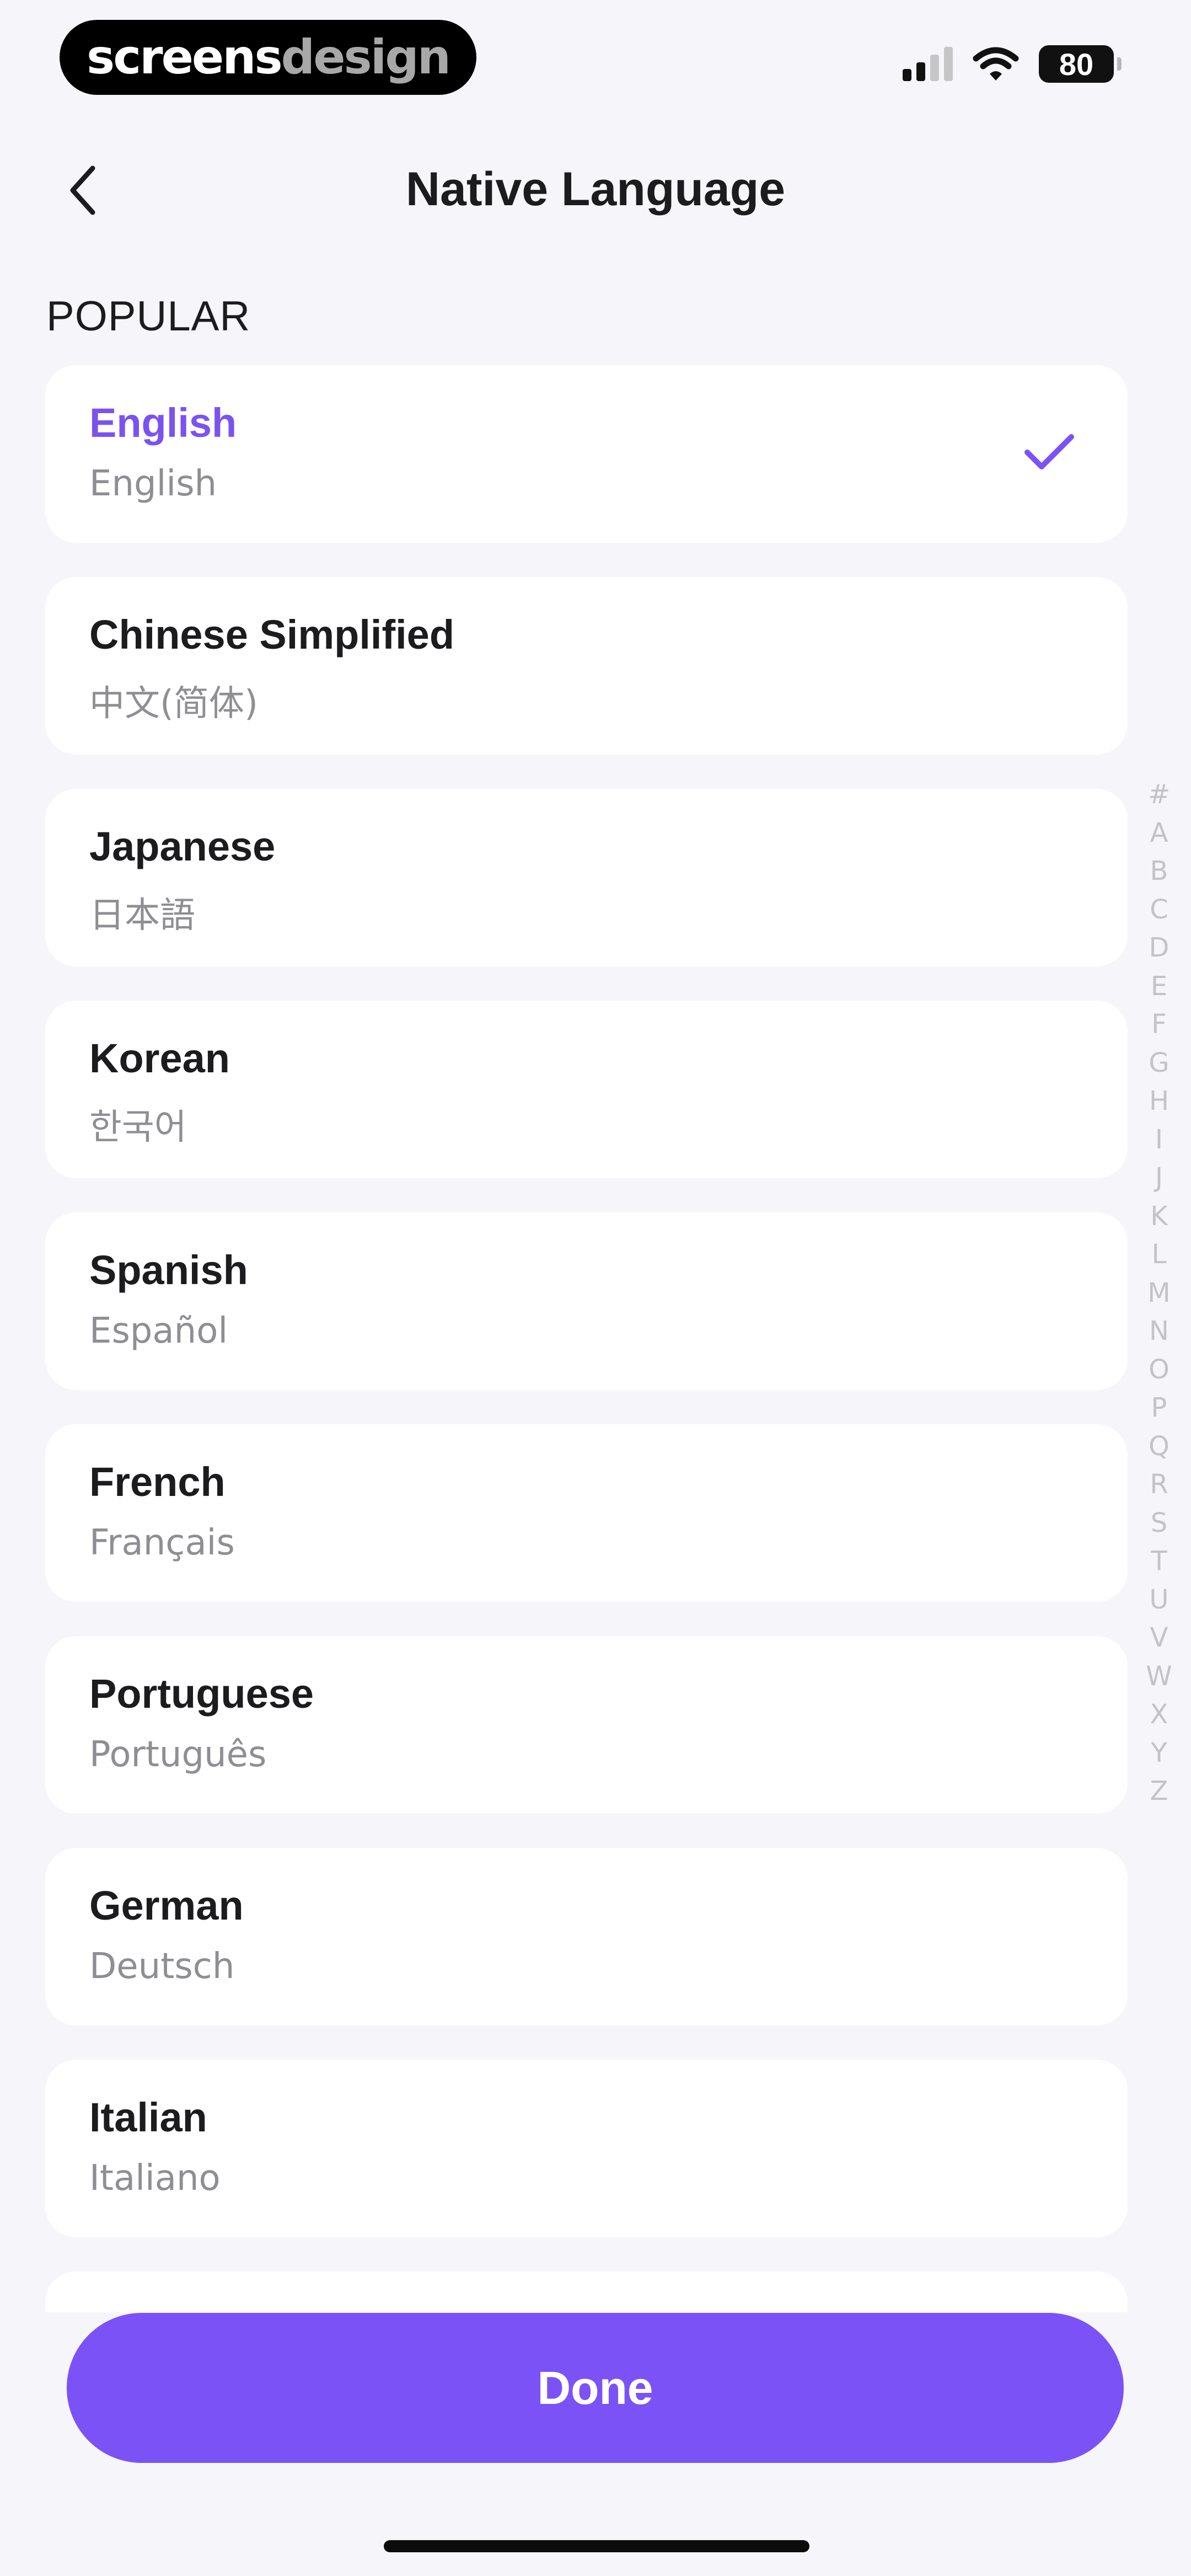 This screenshot has height=2576, width=1191. I want to click on language-name: English, so click(163, 423).